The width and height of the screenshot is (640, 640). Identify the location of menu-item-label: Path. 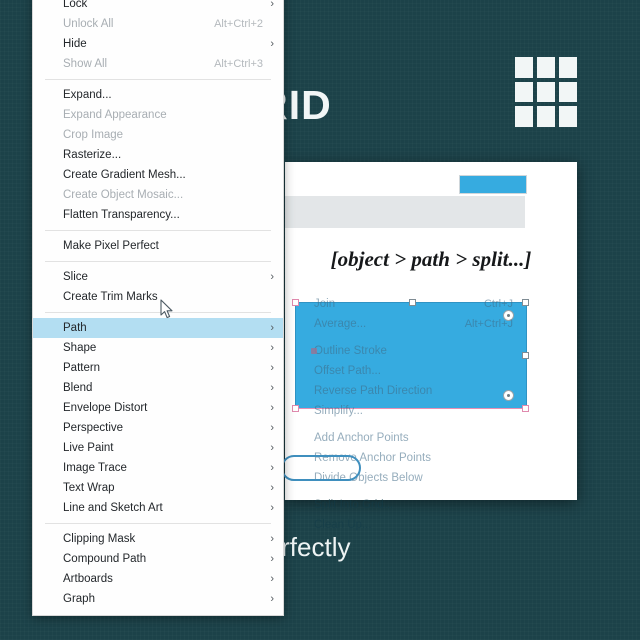
(75, 328).